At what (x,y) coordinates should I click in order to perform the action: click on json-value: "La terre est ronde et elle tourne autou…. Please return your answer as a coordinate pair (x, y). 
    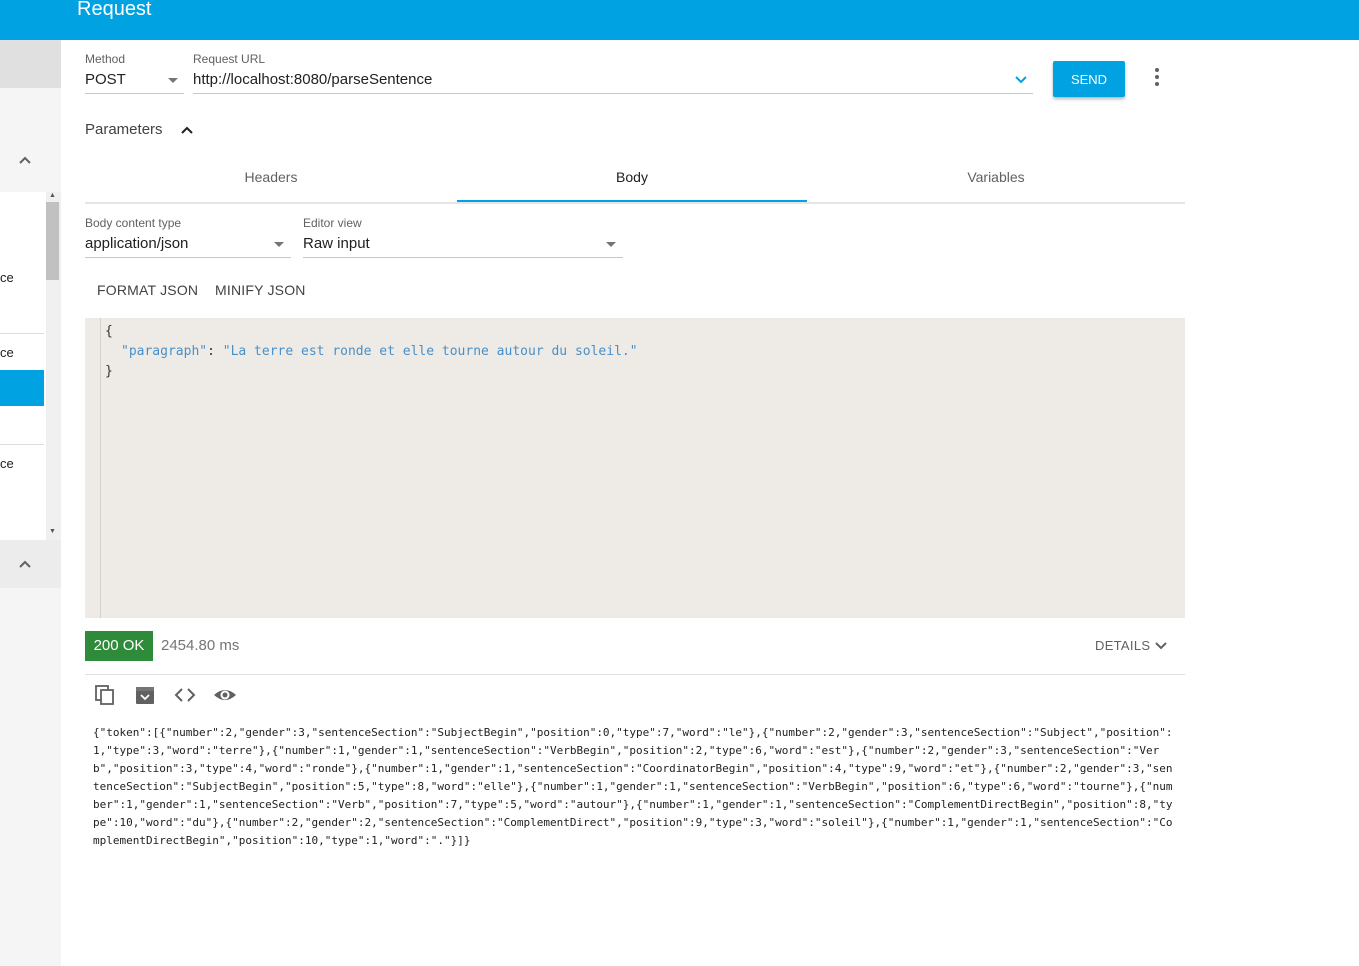
    Looking at the image, I should click on (430, 351).